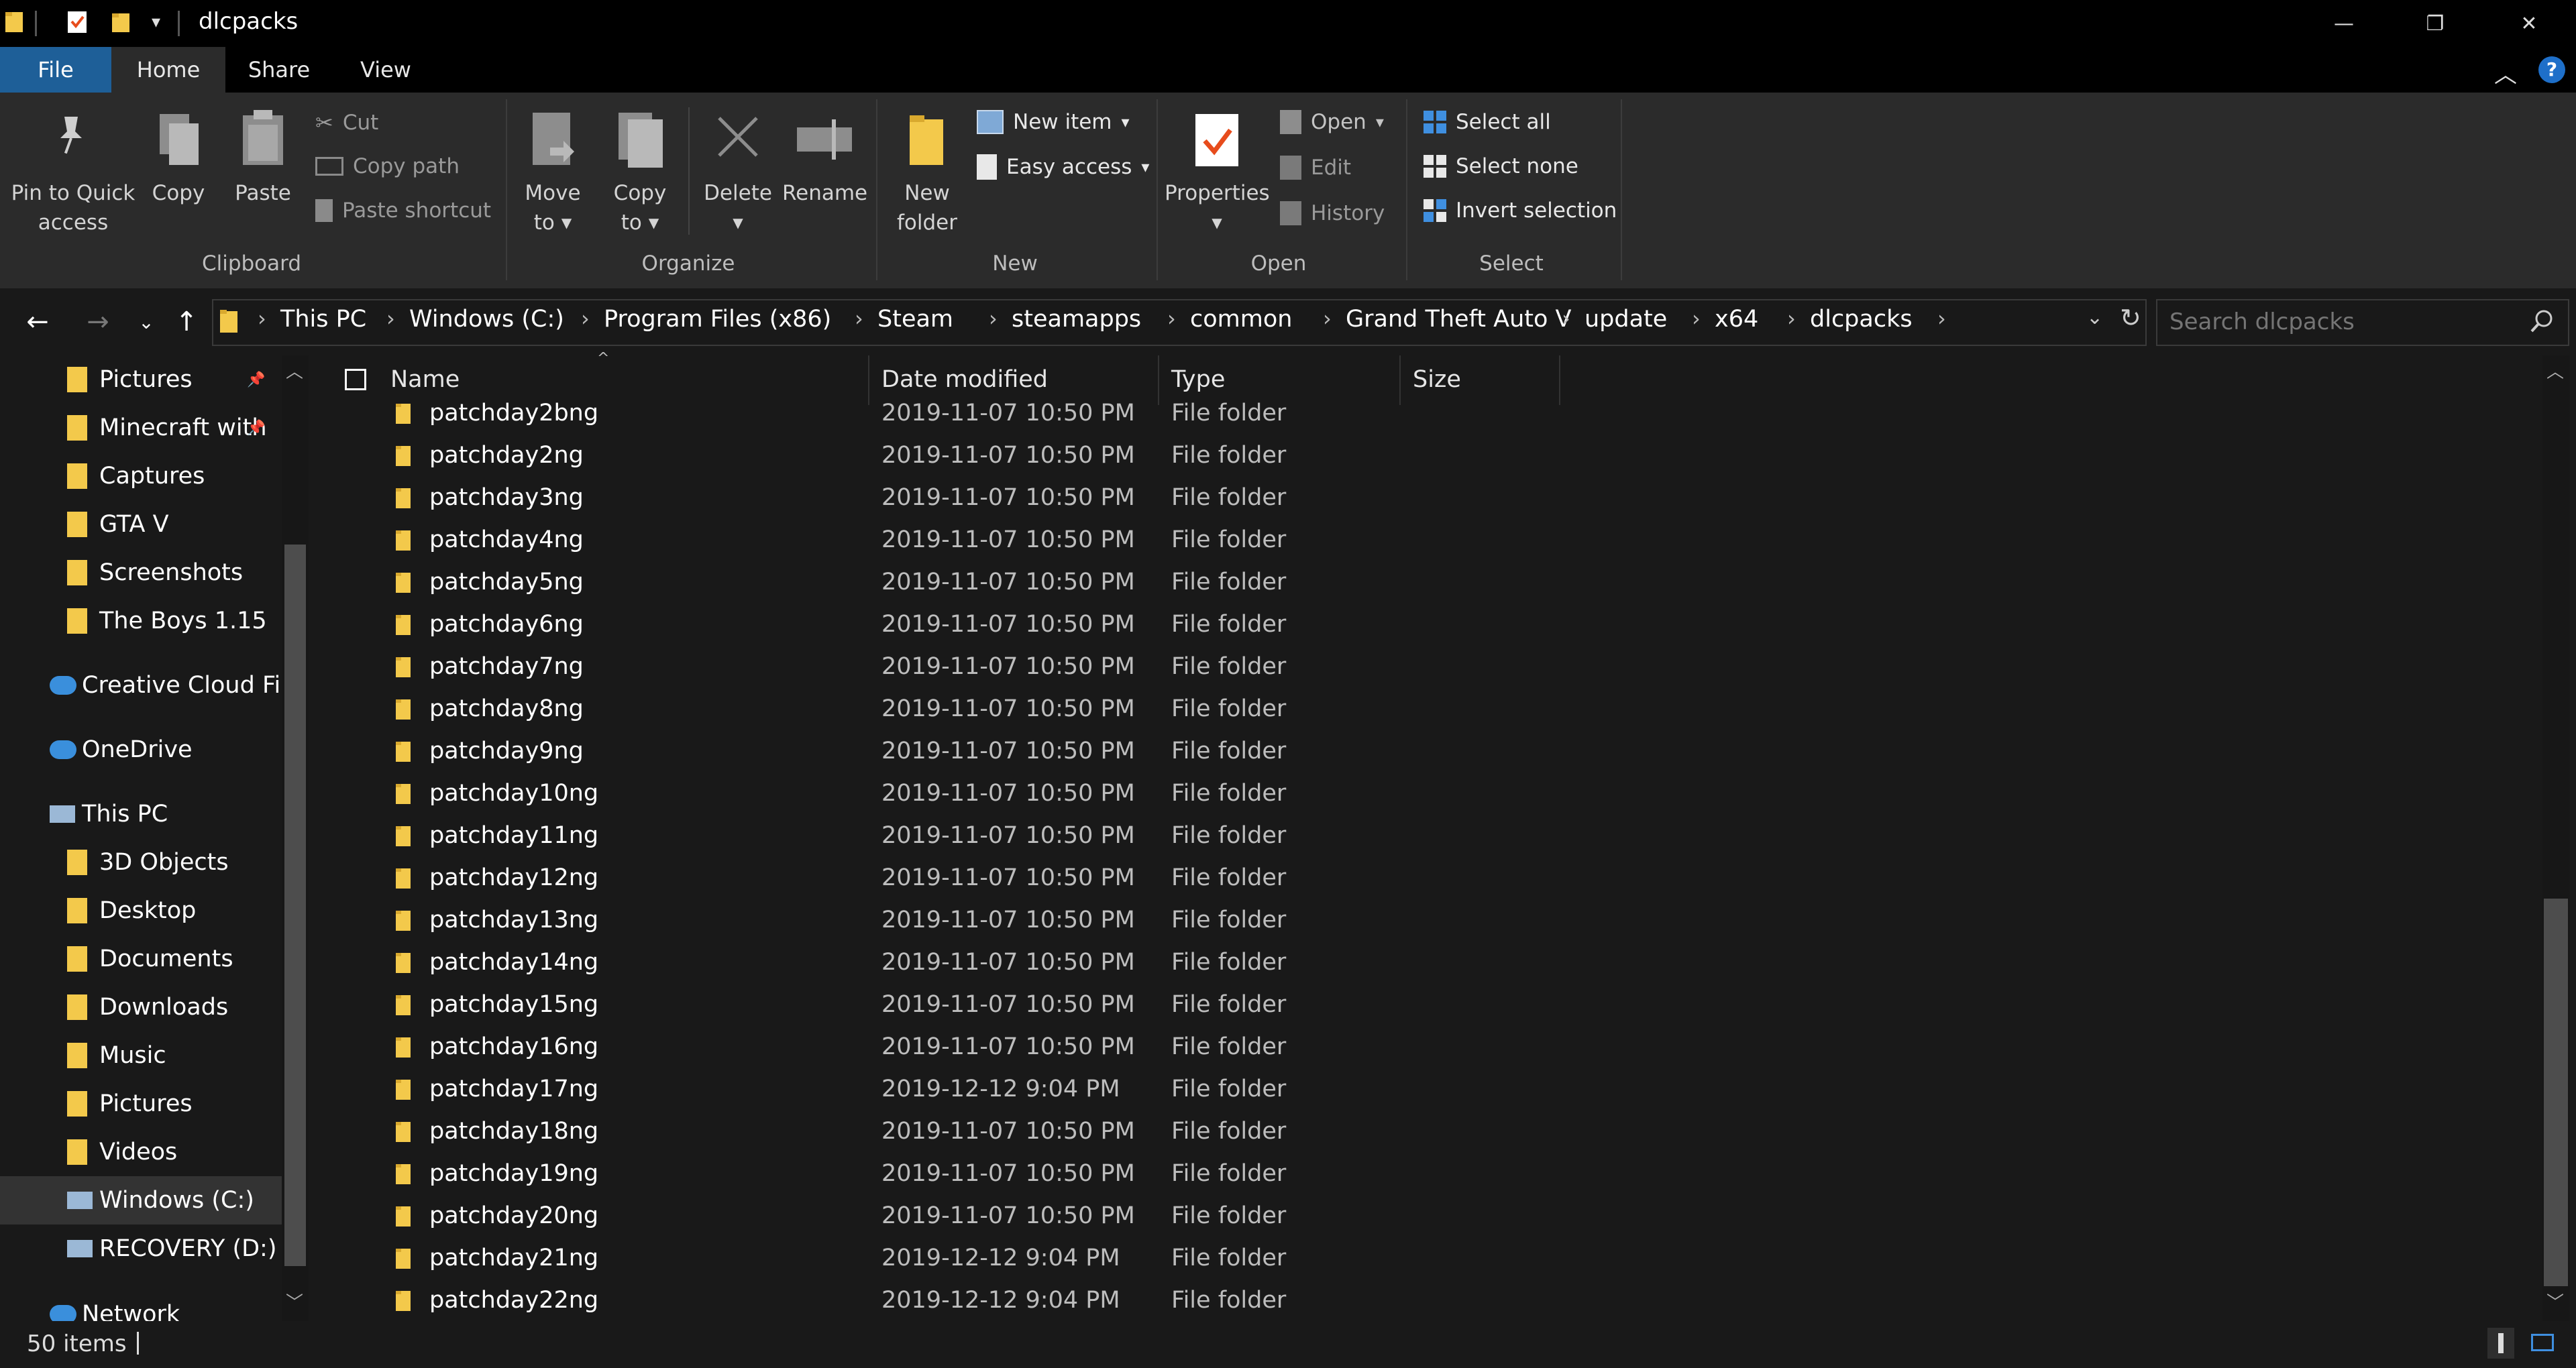 Image resolution: width=2576 pixels, height=1368 pixels. What do you see at coordinates (355, 379) in the screenshot?
I see `select-all-checkbox` at bounding box center [355, 379].